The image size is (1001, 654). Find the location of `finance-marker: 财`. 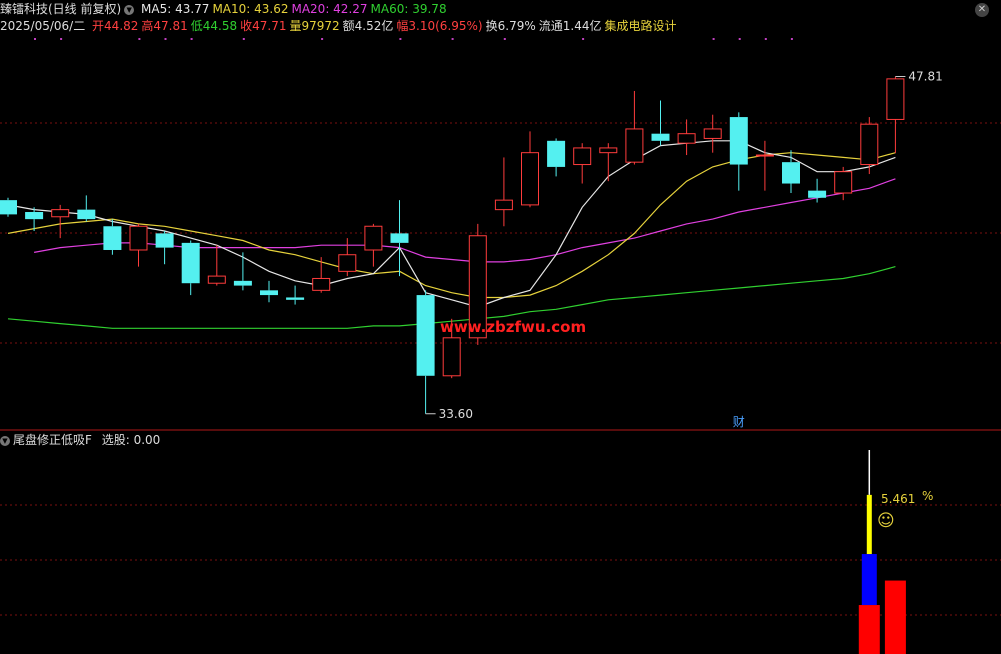

finance-marker: 财 is located at coordinates (739, 422).